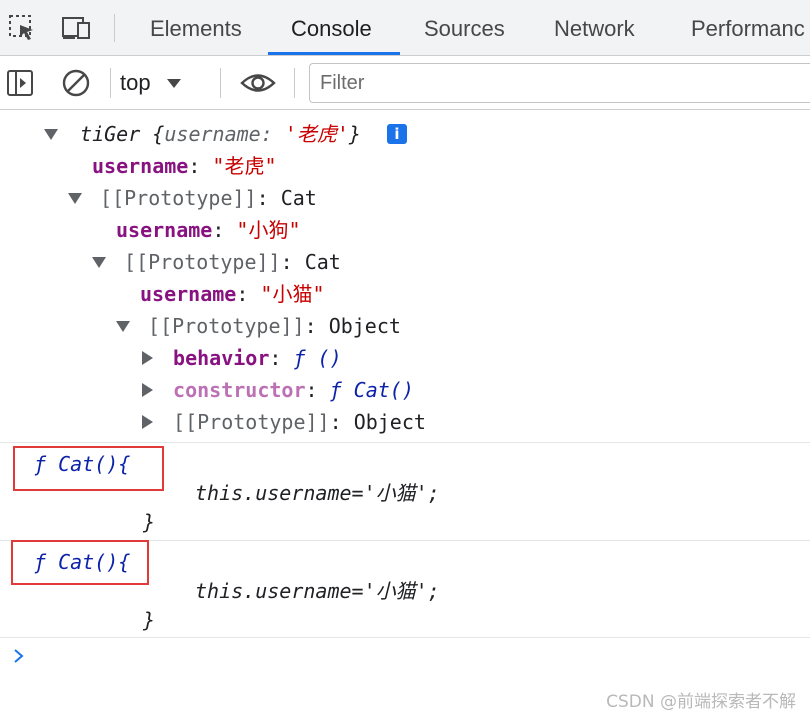 The width and height of the screenshot is (810, 716). What do you see at coordinates (292, 294) in the screenshot?
I see `property-value: "小猫"` at bounding box center [292, 294].